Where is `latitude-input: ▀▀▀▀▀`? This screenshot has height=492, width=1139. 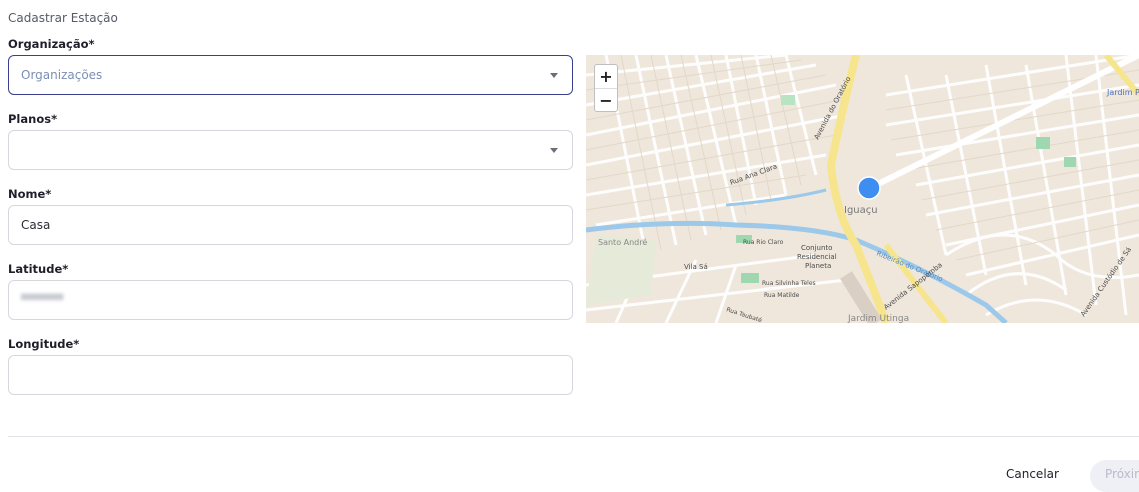
latitude-input: ▀▀▀▀▀ is located at coordinates (290, 300).